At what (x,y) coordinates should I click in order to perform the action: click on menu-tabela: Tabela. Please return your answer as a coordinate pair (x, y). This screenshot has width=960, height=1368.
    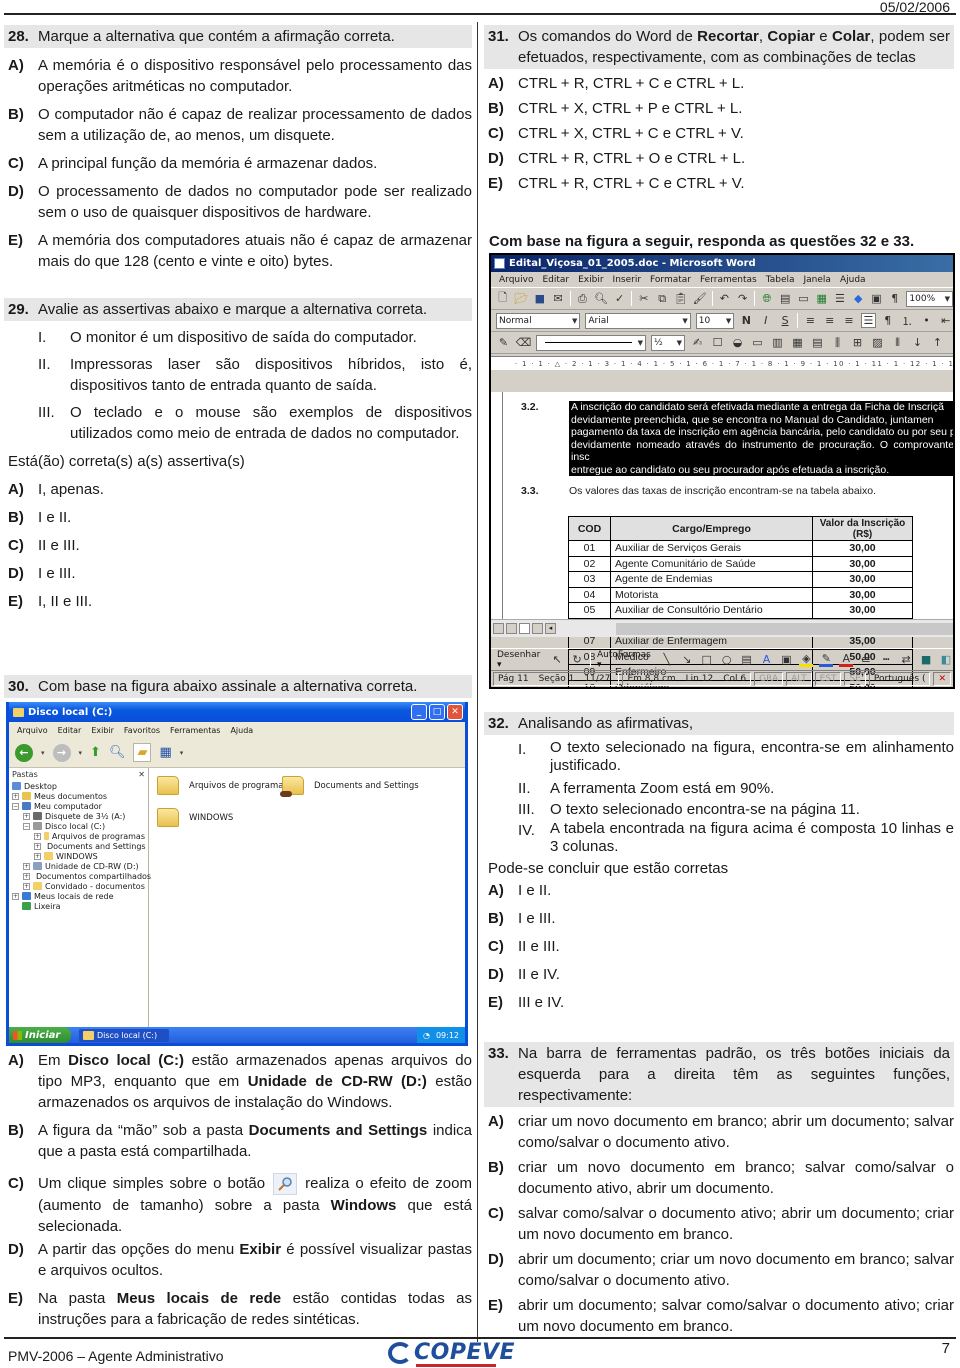
    Looking at the image, I should click on (780, 280).